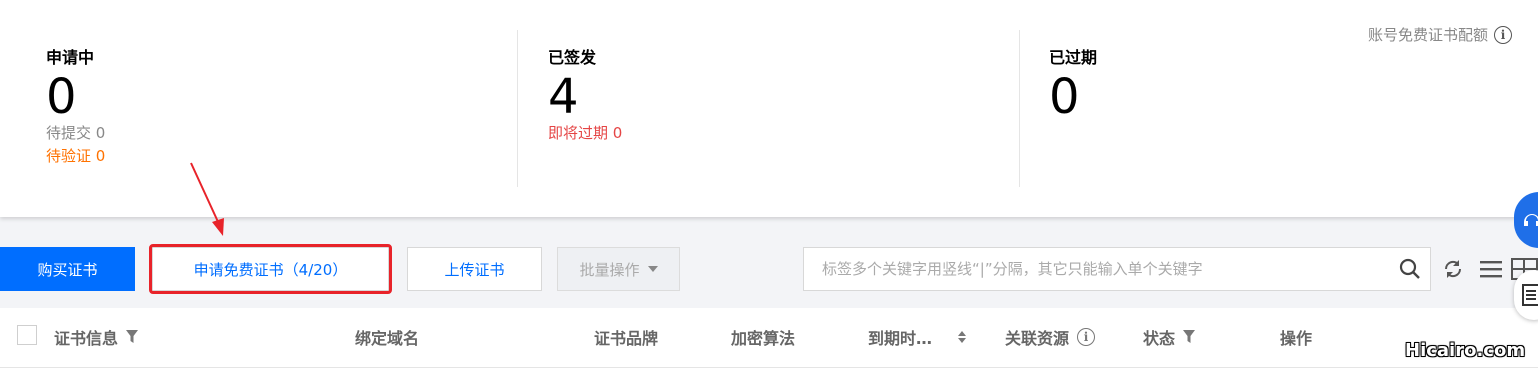  Describe the element at coordinates (652, 269) in the screenshot. I see `chevron-down-icon` at that location.